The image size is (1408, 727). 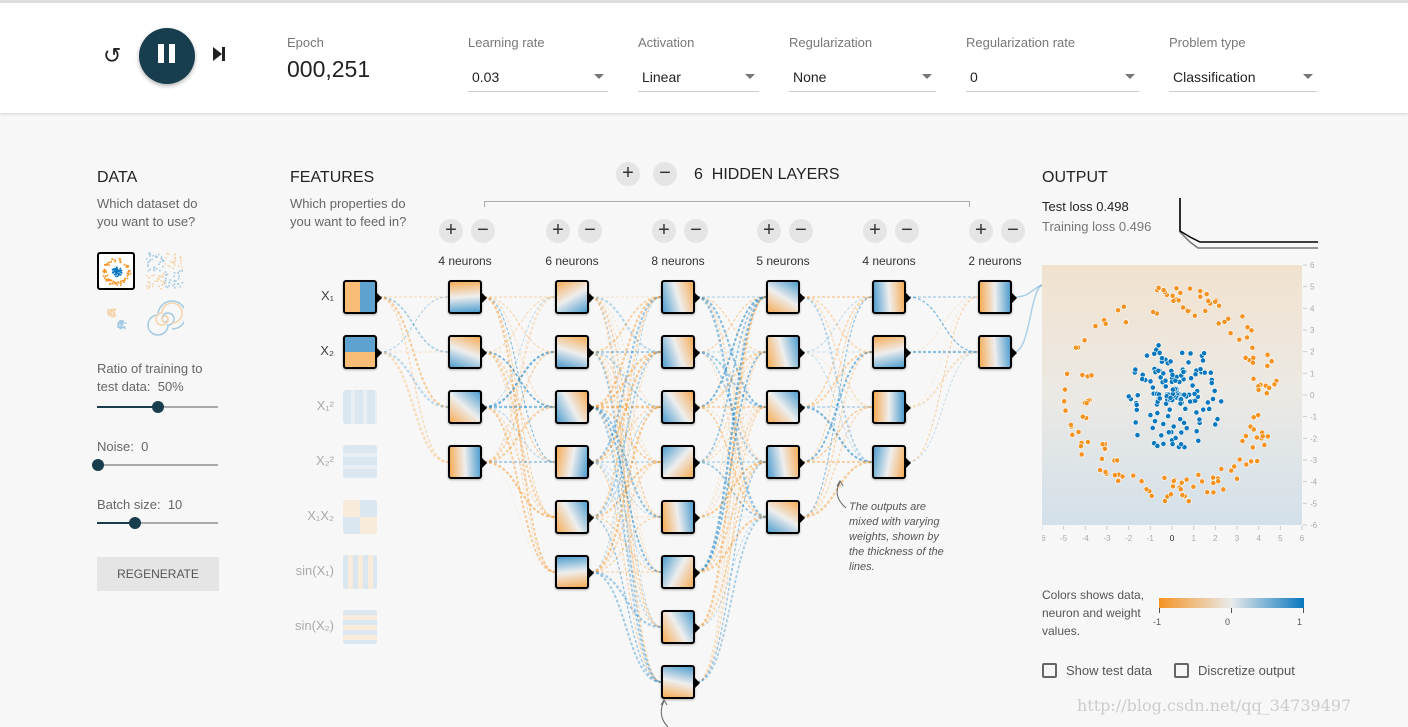 I want to click on neuron-count: 5 neurons, so click(x=783, y=261).